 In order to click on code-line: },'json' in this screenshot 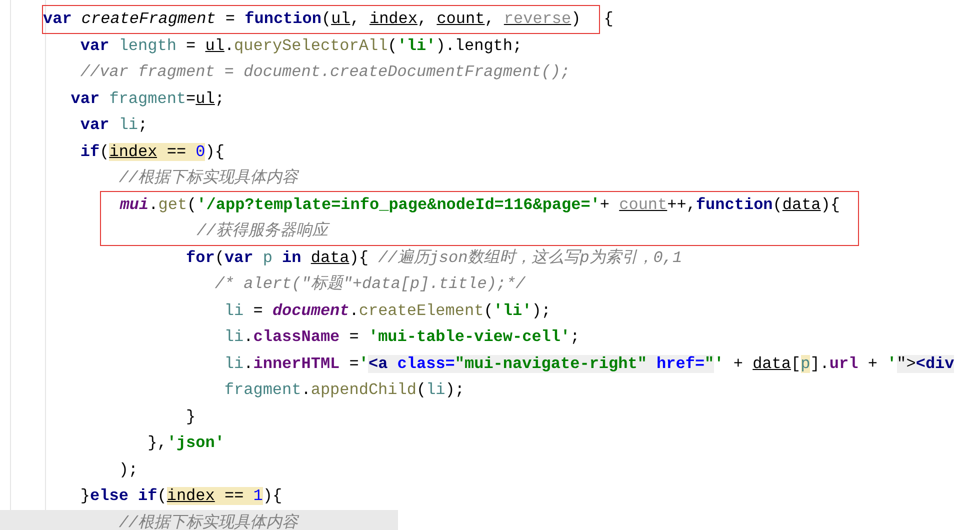, I will do `click(185, 443)`.